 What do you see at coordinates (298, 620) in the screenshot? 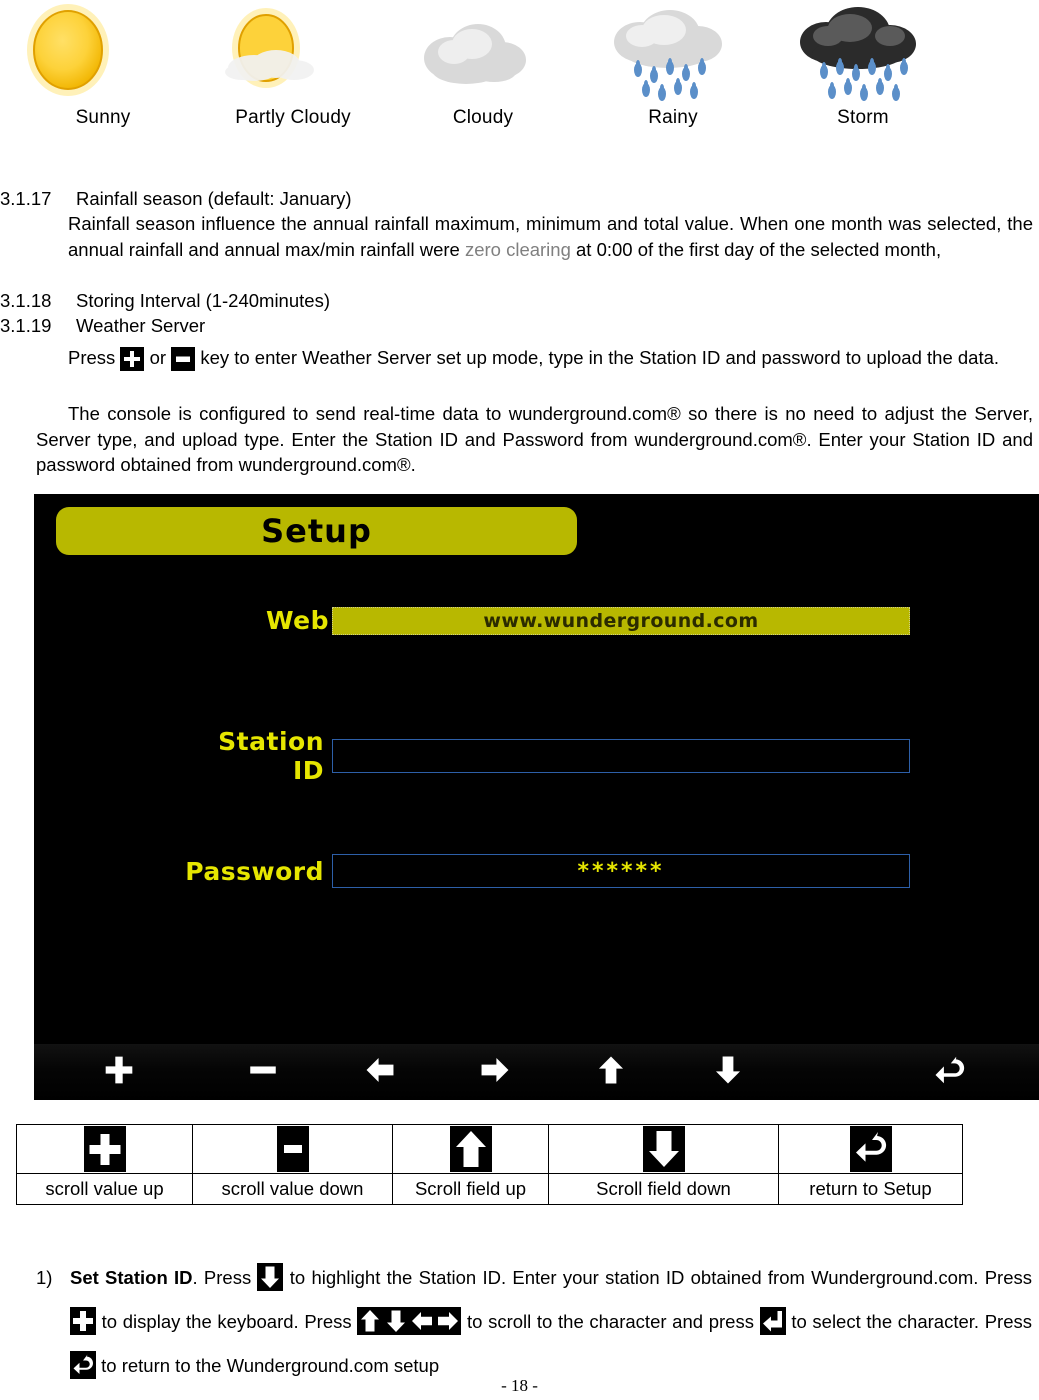
I see `lcd-label-web: Web` at bounding box center [298, 620].